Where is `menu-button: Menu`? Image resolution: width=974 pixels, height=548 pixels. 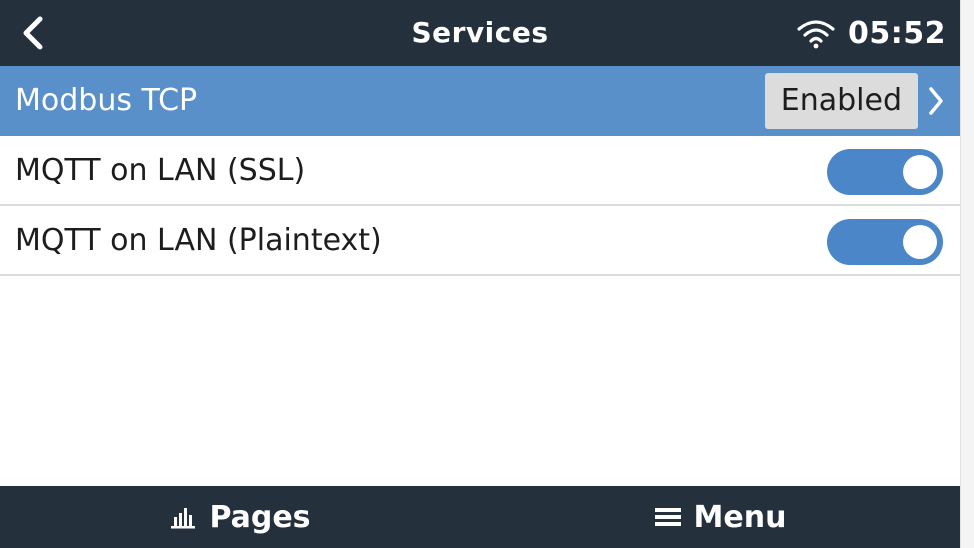
menu-button: Menu is located at coordinates (720, 517).